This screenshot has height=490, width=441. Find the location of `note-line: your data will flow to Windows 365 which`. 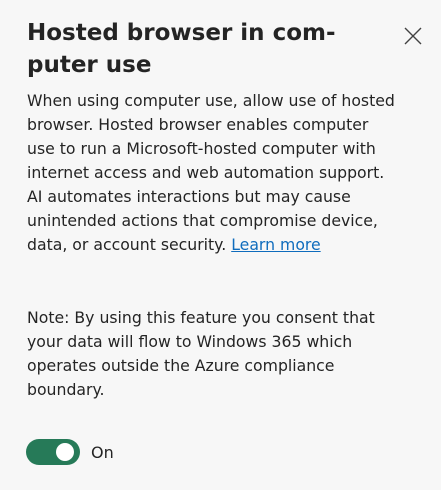

note-line: your data will flow to Windows 365 which is located at coordinates (190, 341).